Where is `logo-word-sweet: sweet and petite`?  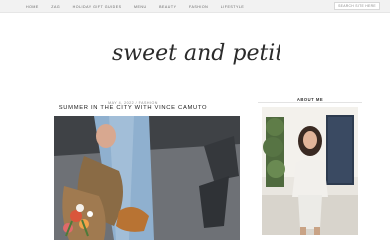 logo-word-sweet: sweet and petite is located at coordinates (196, 53).